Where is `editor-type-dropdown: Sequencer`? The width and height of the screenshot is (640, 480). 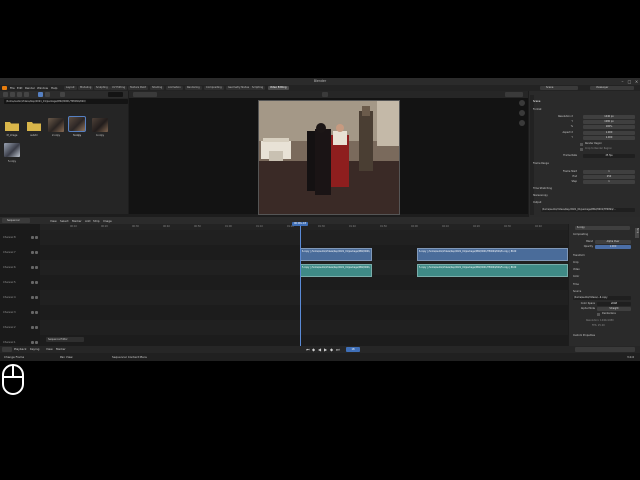 editor-type-dropdown: Sequencer is located at coordinates (16, 220).